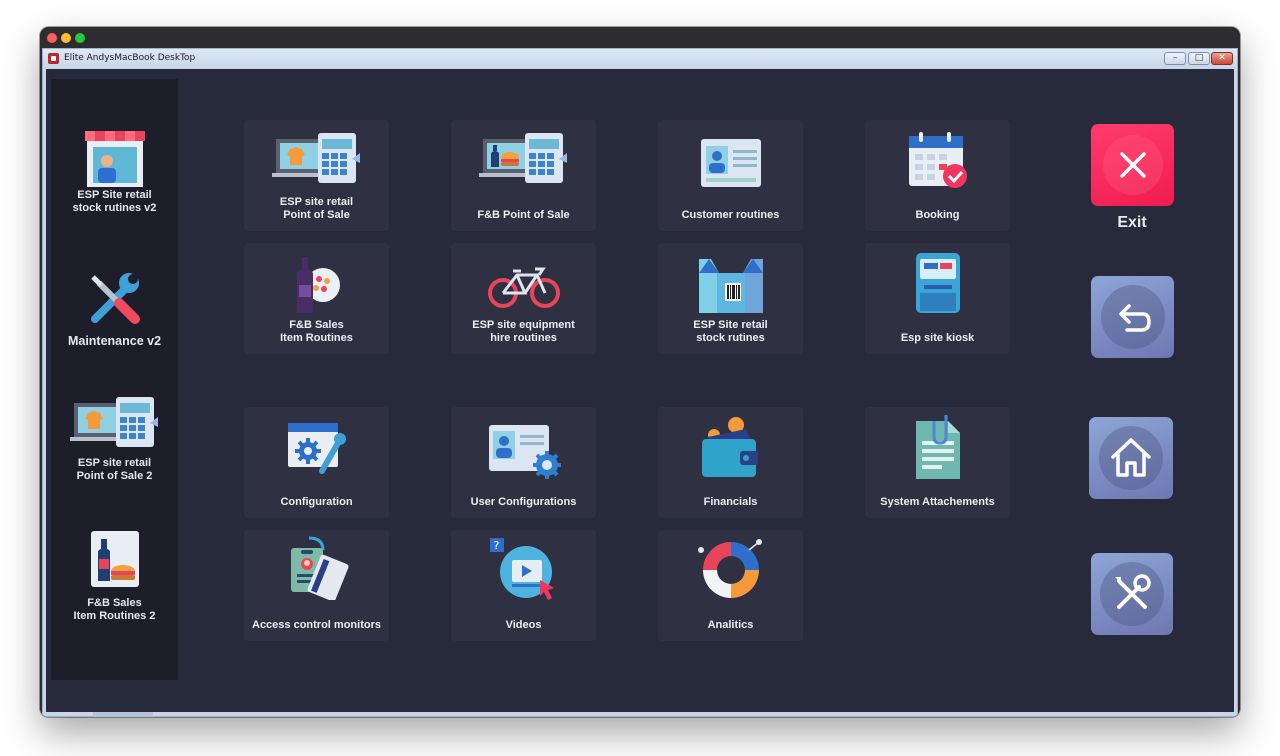 This screenshot has width=1280, height=756. Describe the element at coordinates (316, 448) in the screenshot. I see `config-gear-icon` at that location.